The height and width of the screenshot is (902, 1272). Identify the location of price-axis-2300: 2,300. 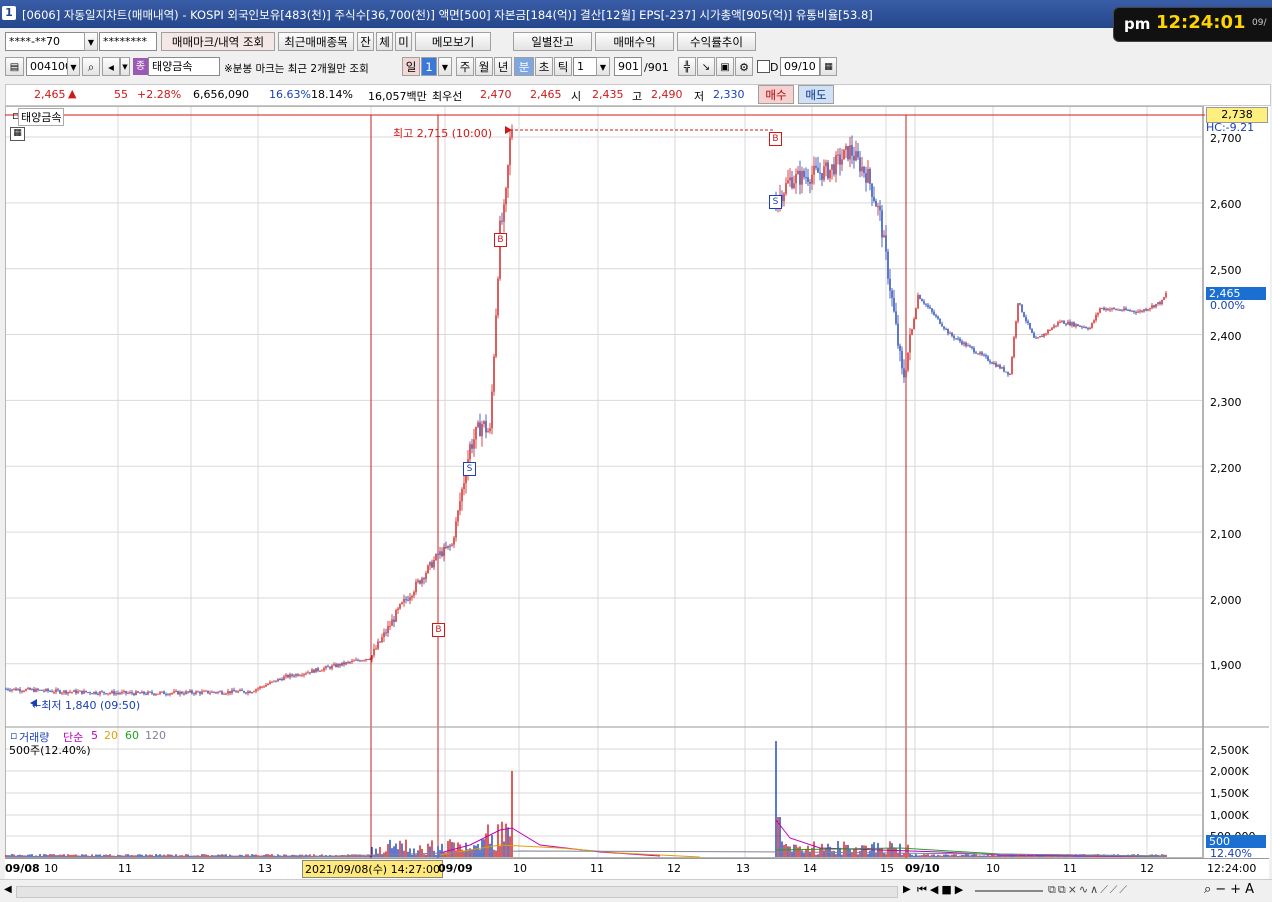
(1226, 402).